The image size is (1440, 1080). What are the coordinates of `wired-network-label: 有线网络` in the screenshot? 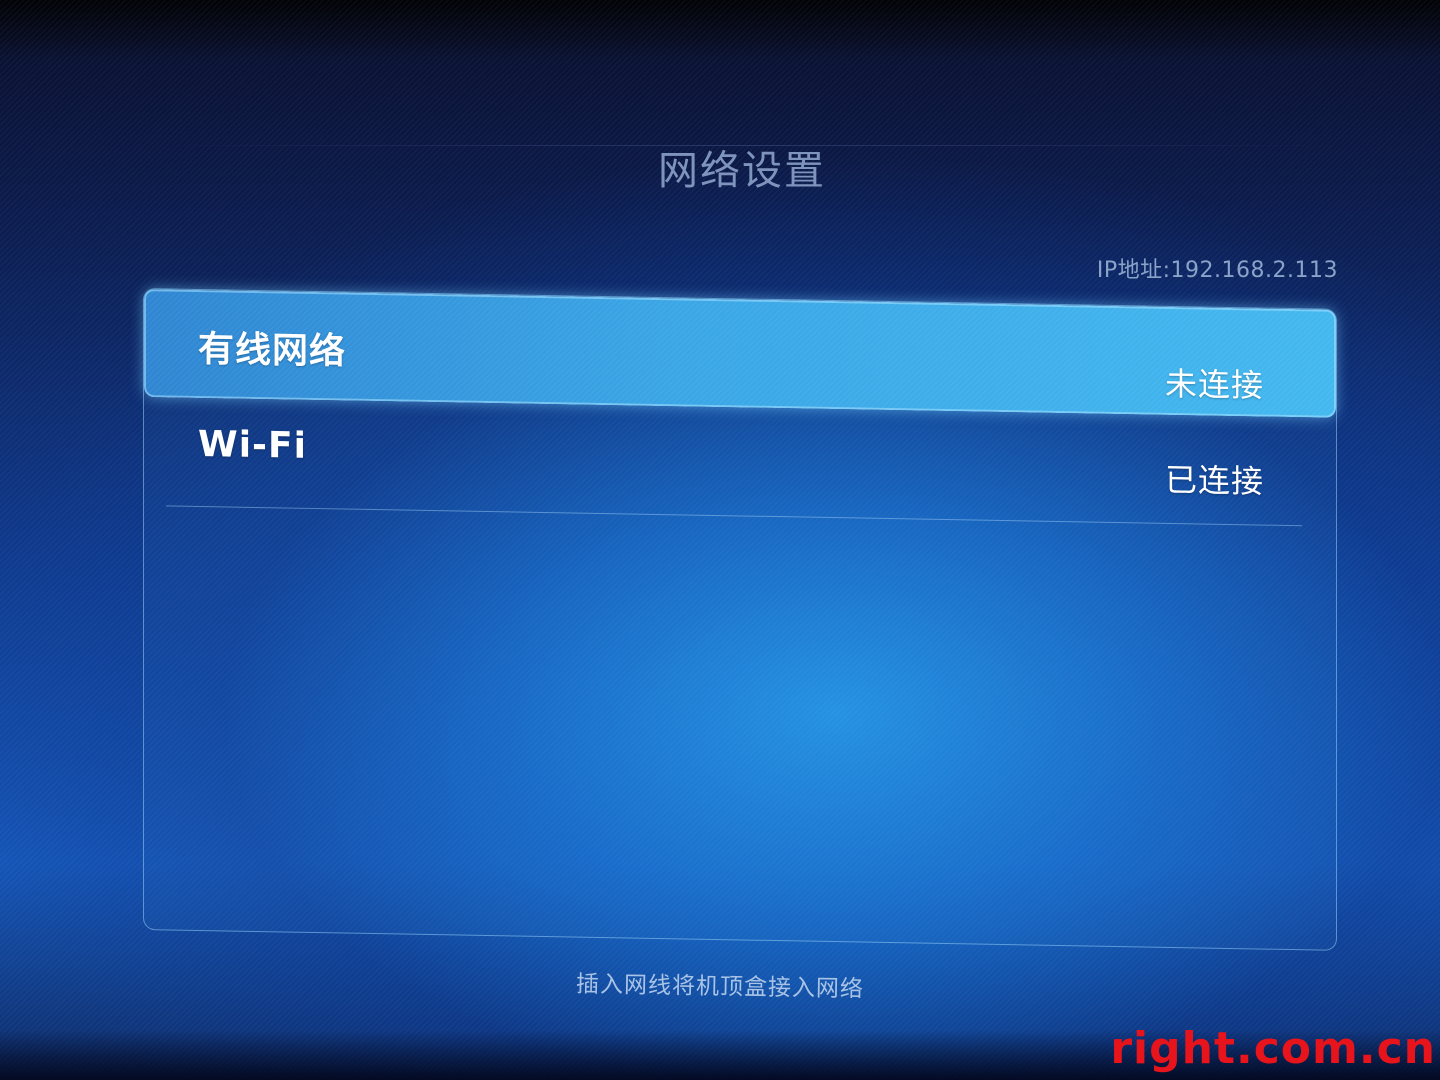 It's located at (272, 350).